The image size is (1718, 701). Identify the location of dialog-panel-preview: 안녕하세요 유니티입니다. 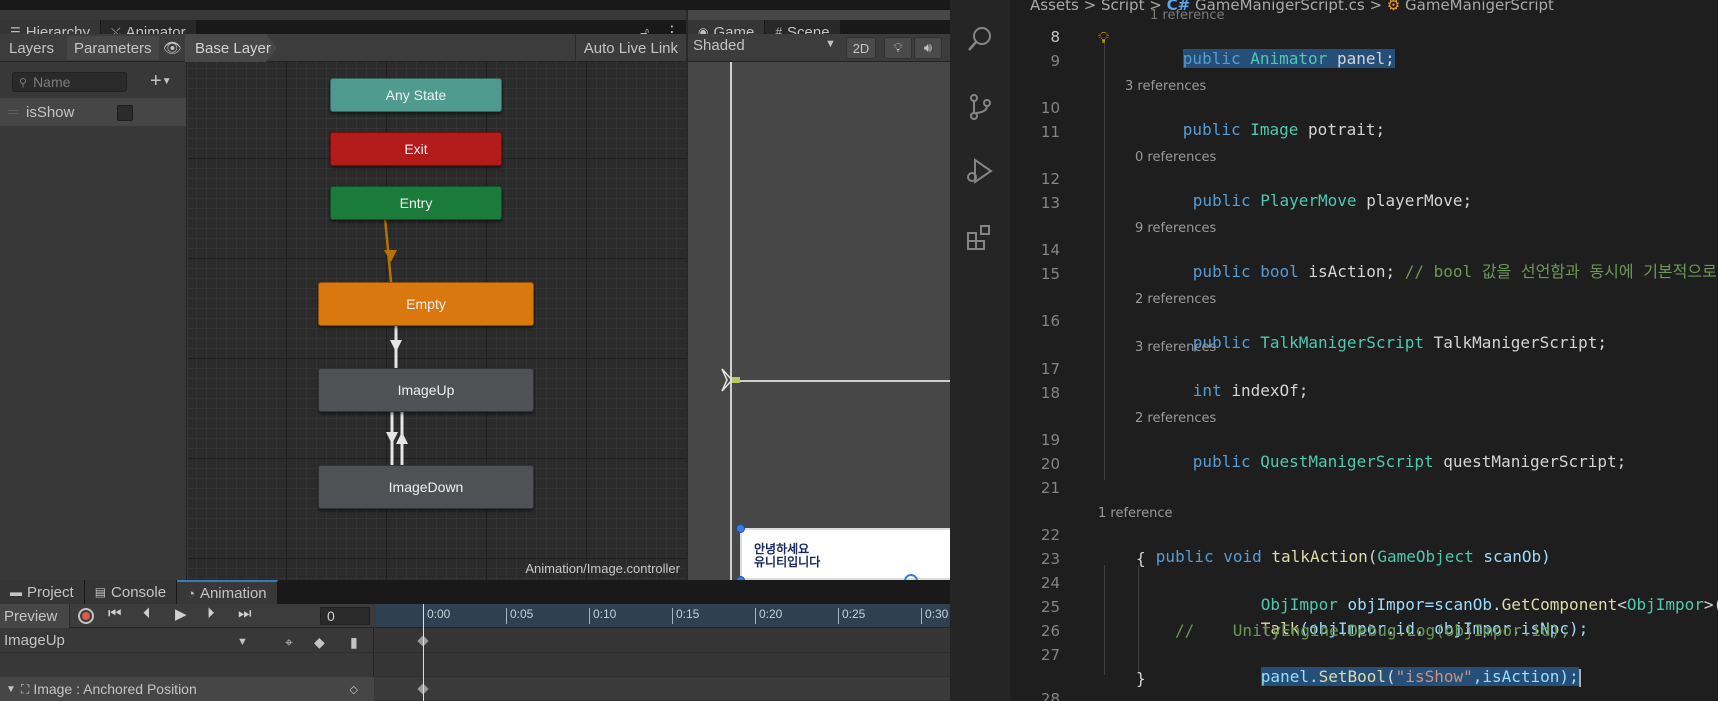
(845, 554).